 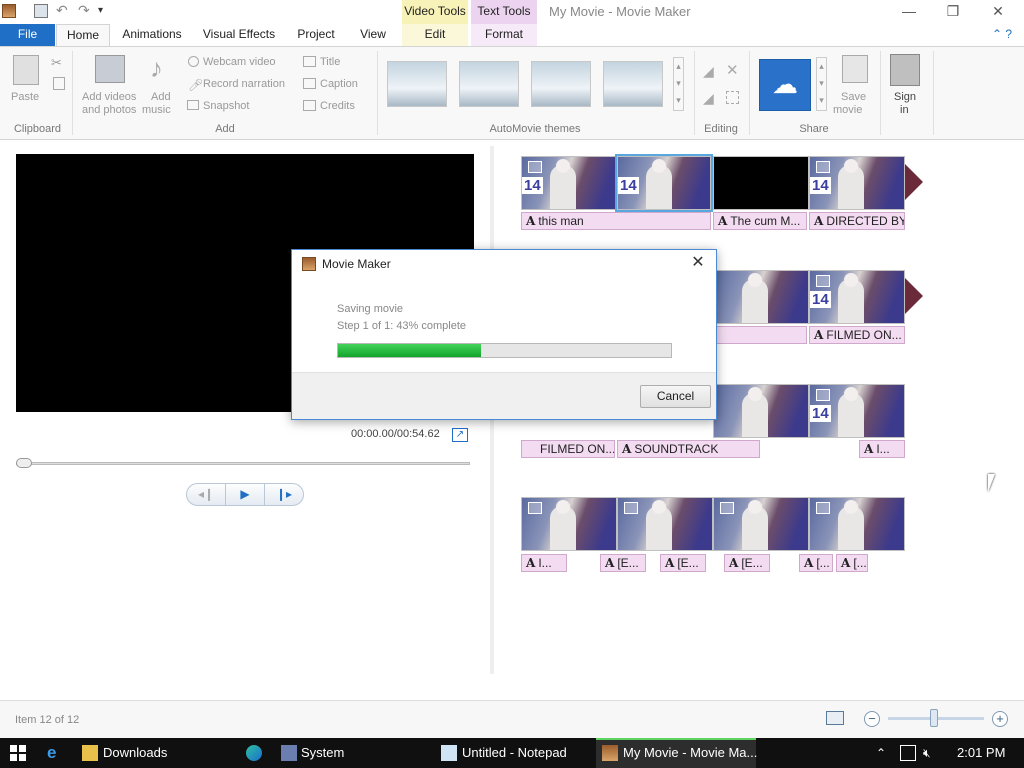 What do you see at coordinates (708, 71) in the screenshot?
I see `rotate-left-icon: ◢` at bounding box center [708, 71].